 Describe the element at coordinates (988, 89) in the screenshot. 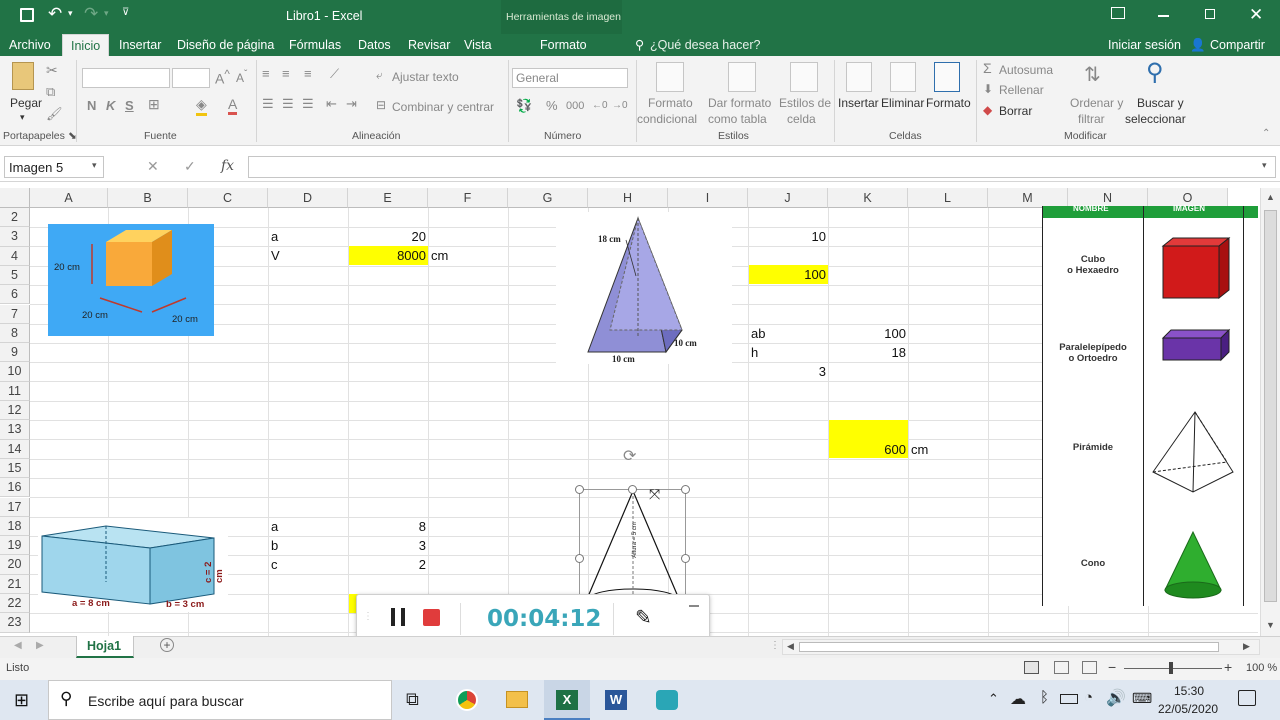

I see `fill-icon: ⬇` at that location.